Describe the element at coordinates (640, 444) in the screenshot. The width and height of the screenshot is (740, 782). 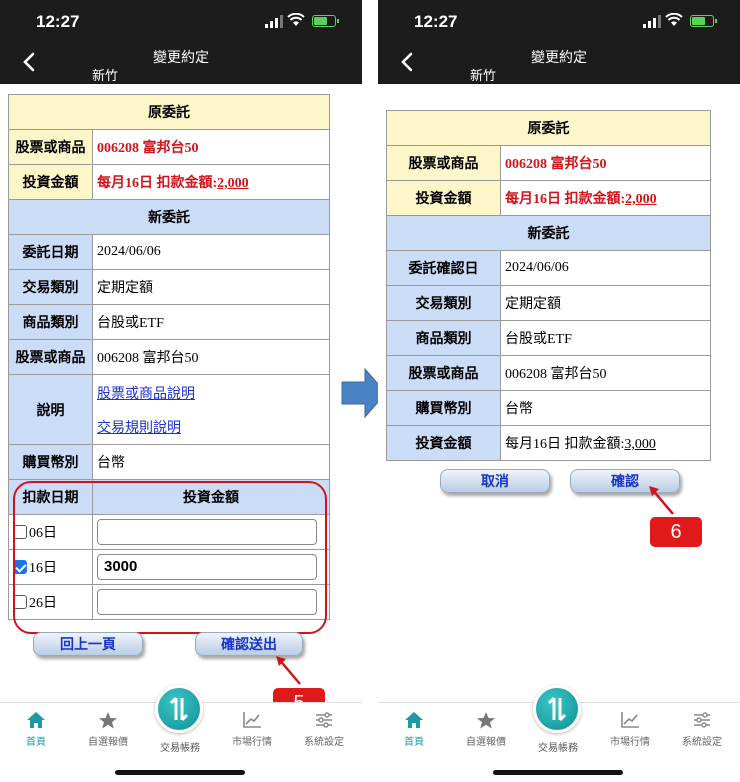
I see `new-amount-number: 3,000` at that location.